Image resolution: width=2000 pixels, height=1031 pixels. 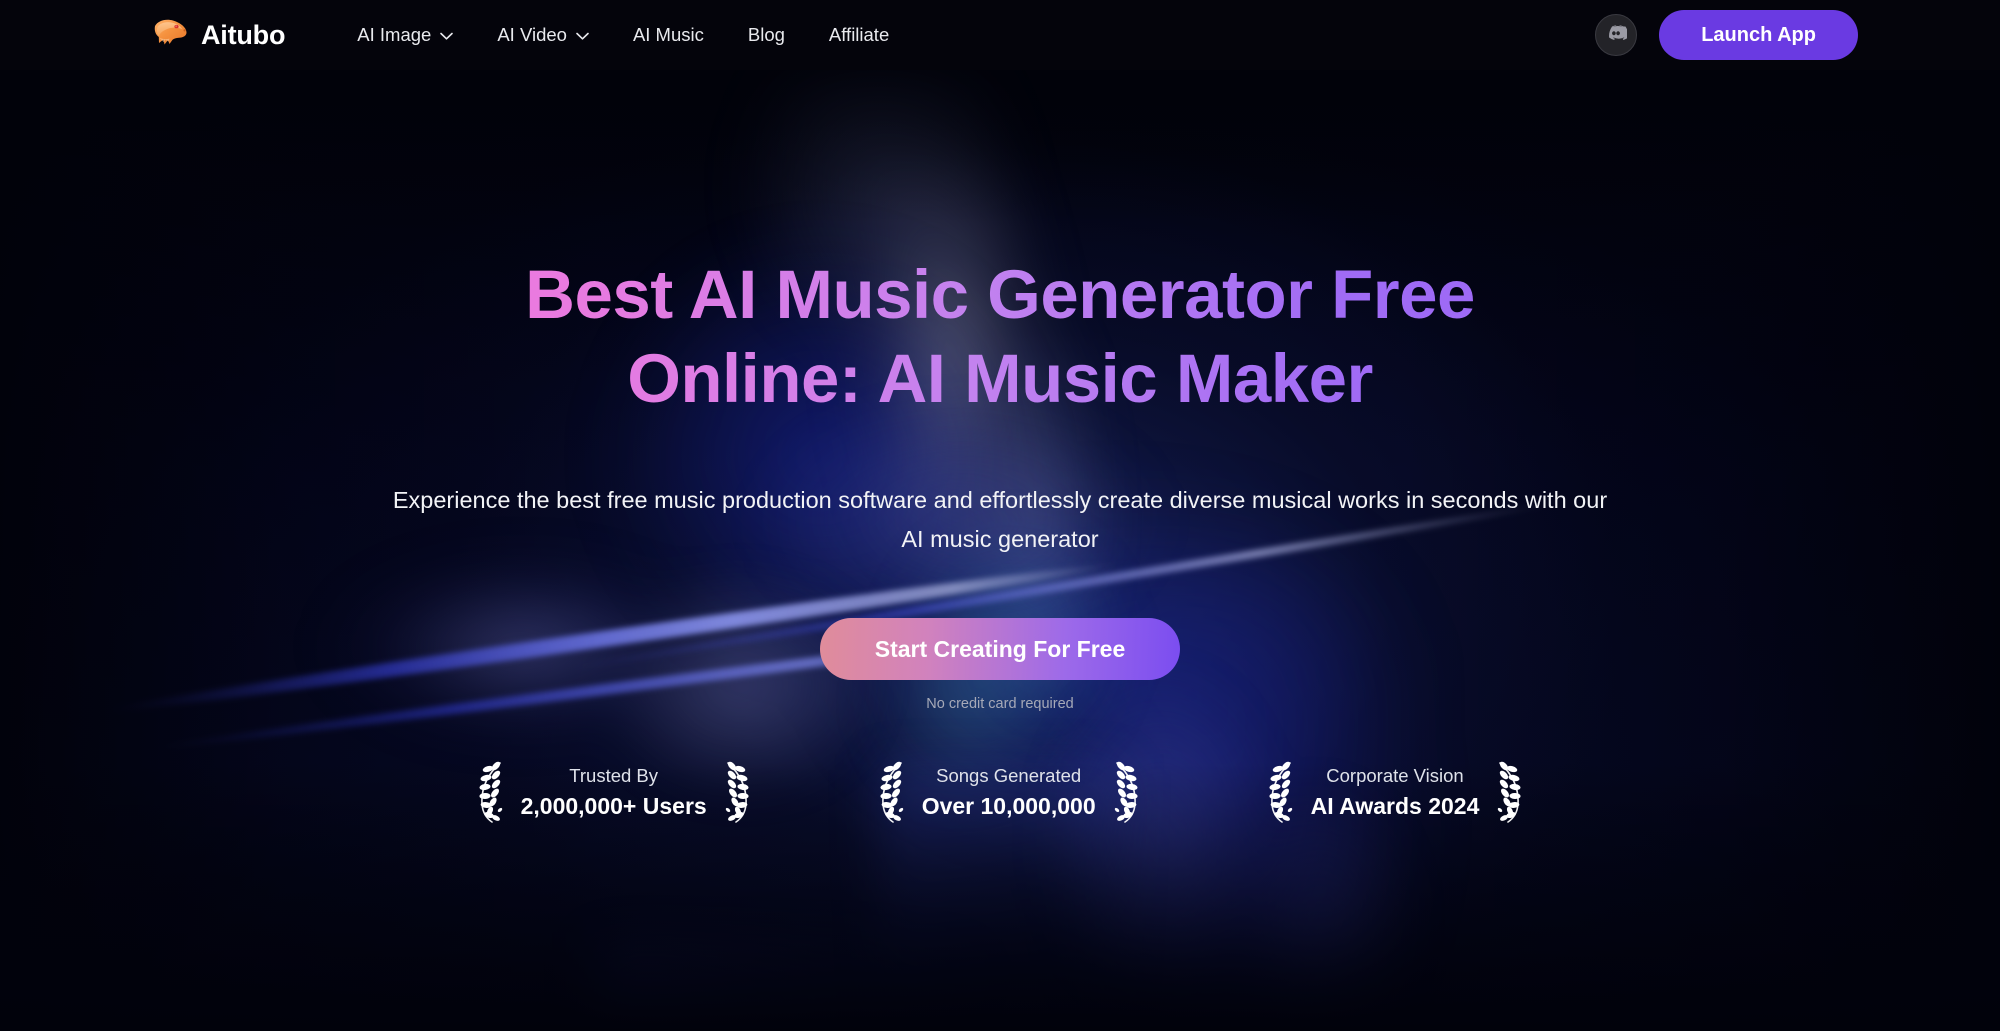 I want to click on discord-link-button, so click(x=1616, y=35).